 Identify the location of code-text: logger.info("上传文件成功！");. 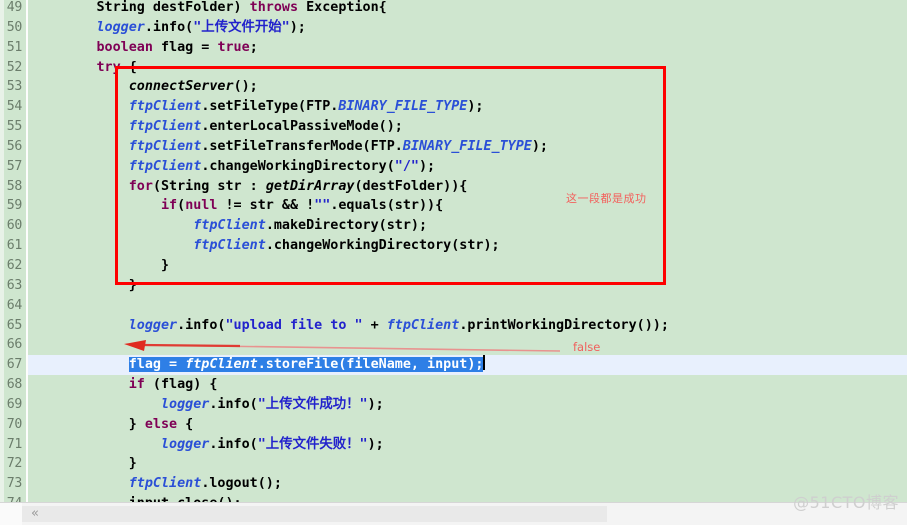
(208, 405).